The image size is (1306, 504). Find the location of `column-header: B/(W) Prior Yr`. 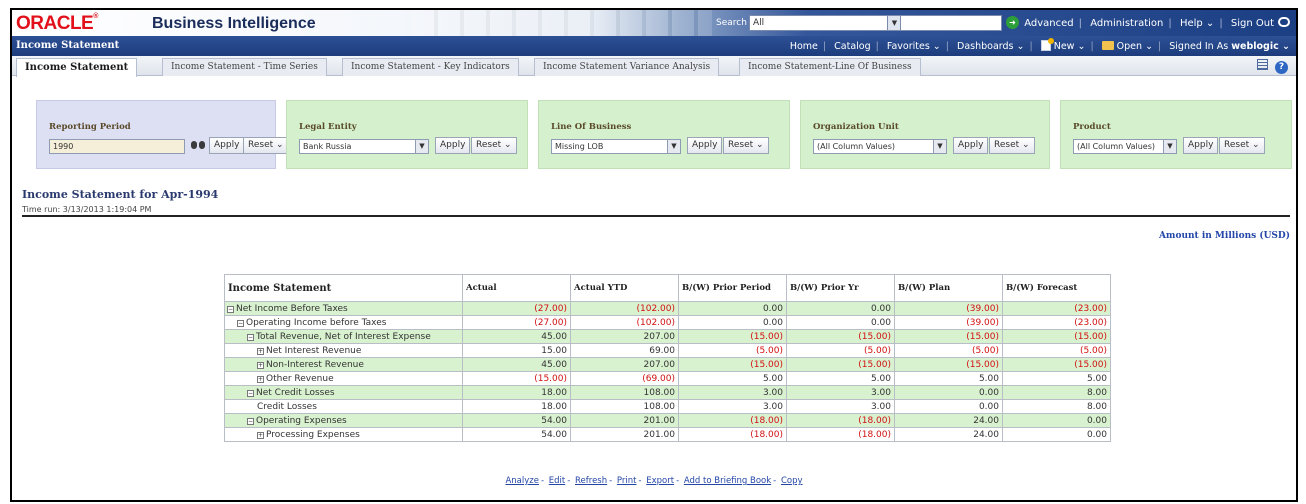

column-header: B/(W) Prior Yr is located at coordinates (840, 288).